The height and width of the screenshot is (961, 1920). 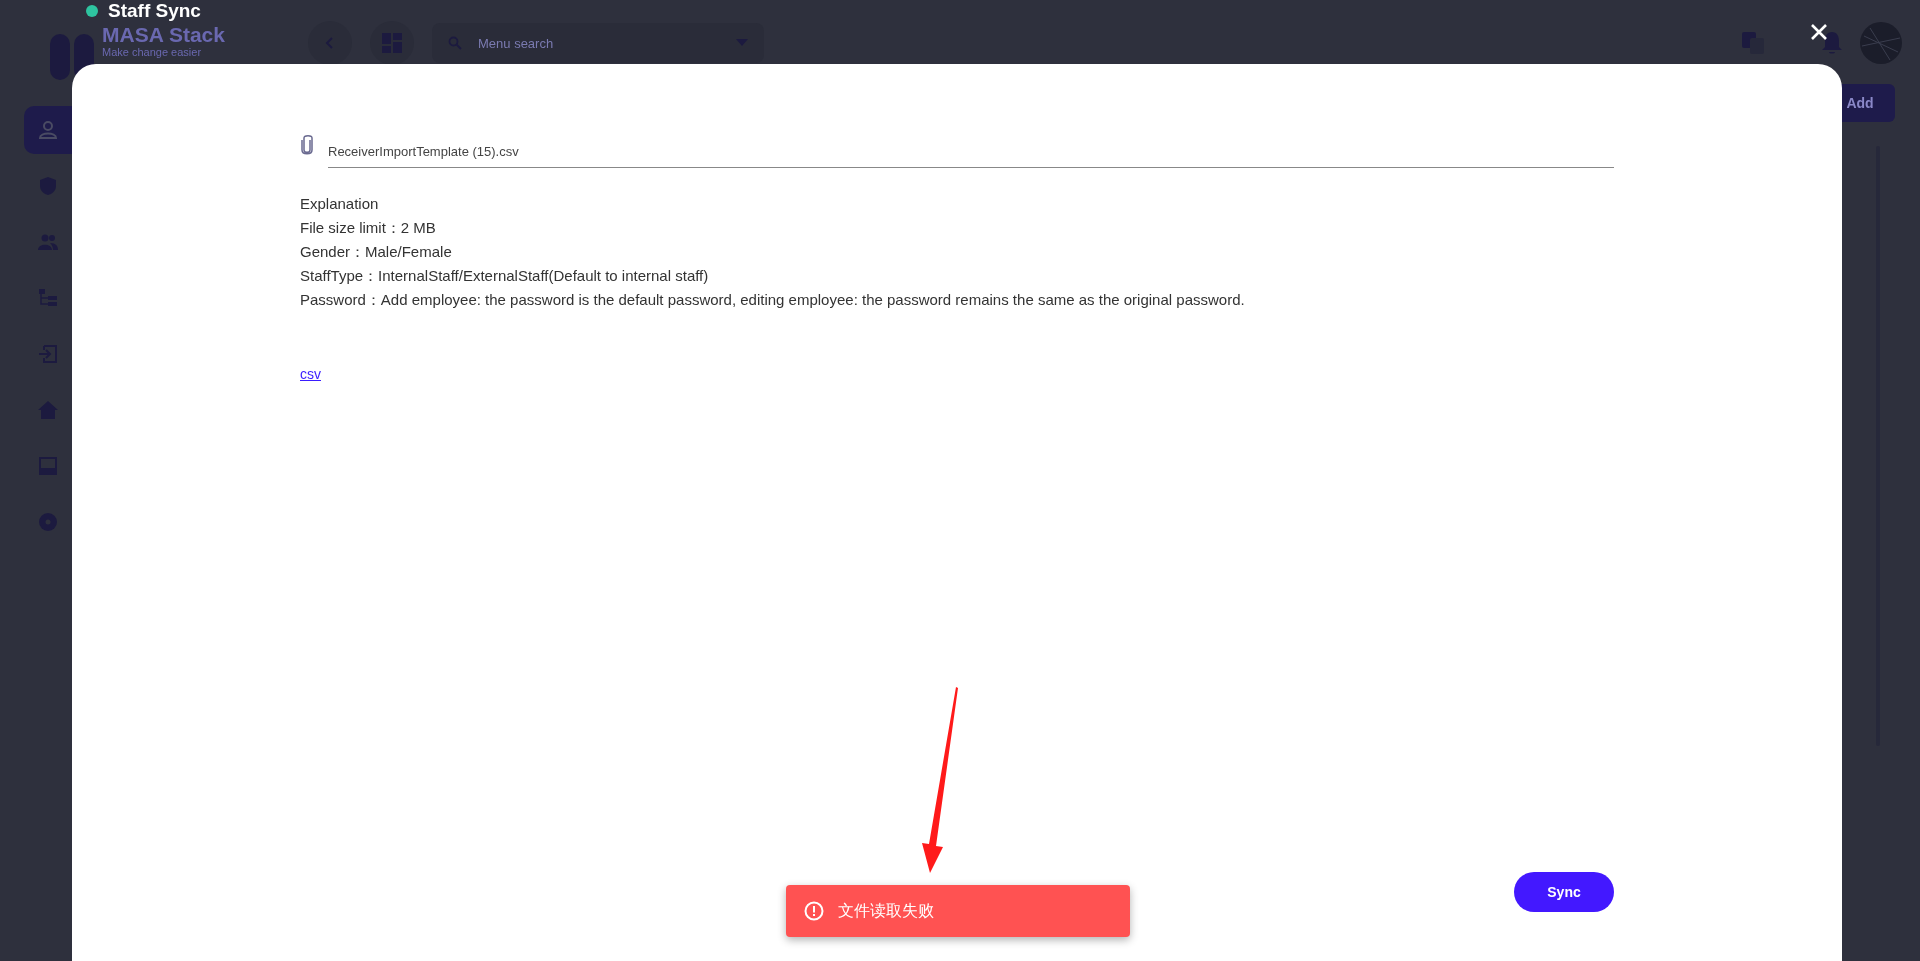 I want to click on explanation-text: Explanation, so click(x=340, y=204).